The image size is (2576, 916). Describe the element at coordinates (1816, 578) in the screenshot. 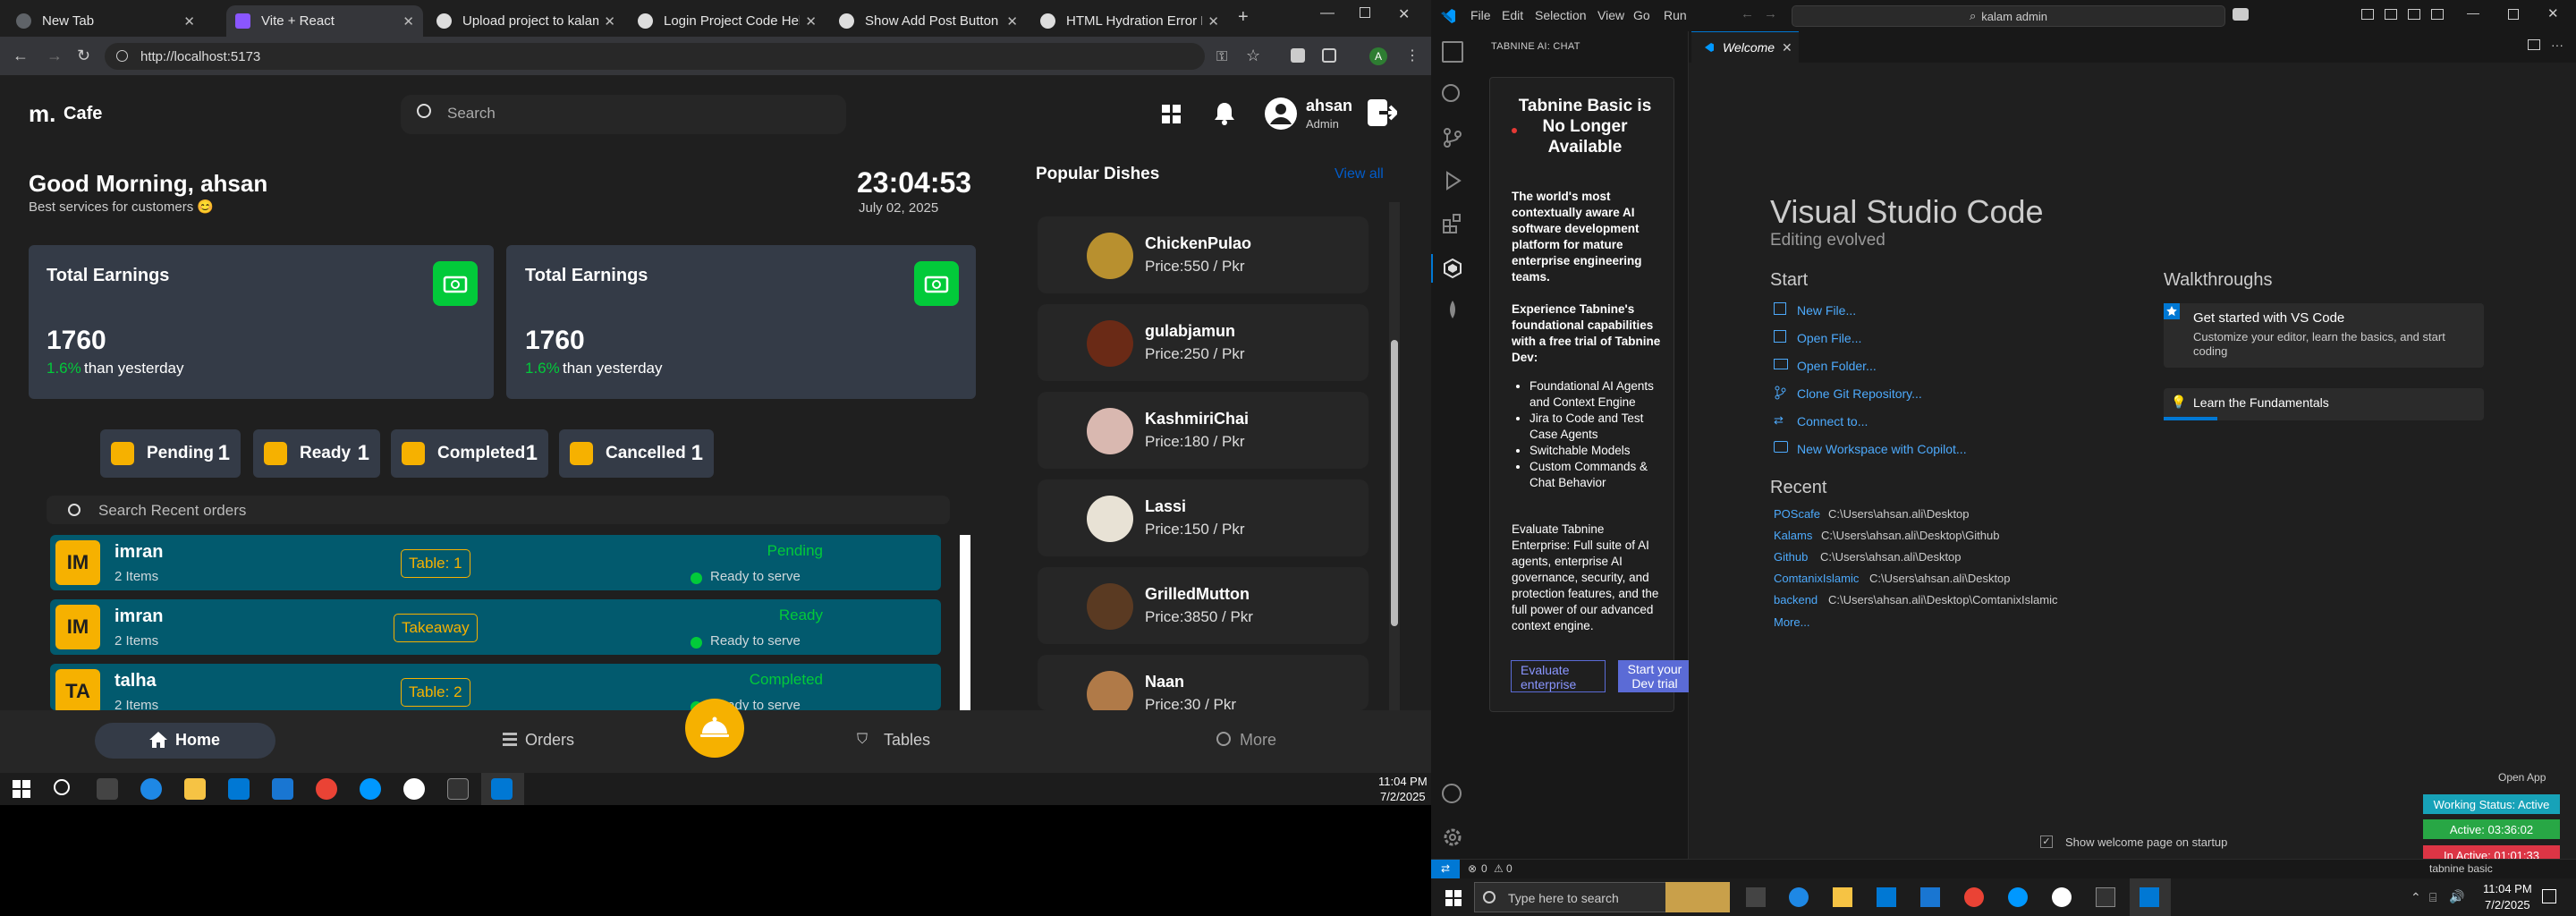

I see `recent-item-comtanixislamic: ComtanixIslamic` at that location.